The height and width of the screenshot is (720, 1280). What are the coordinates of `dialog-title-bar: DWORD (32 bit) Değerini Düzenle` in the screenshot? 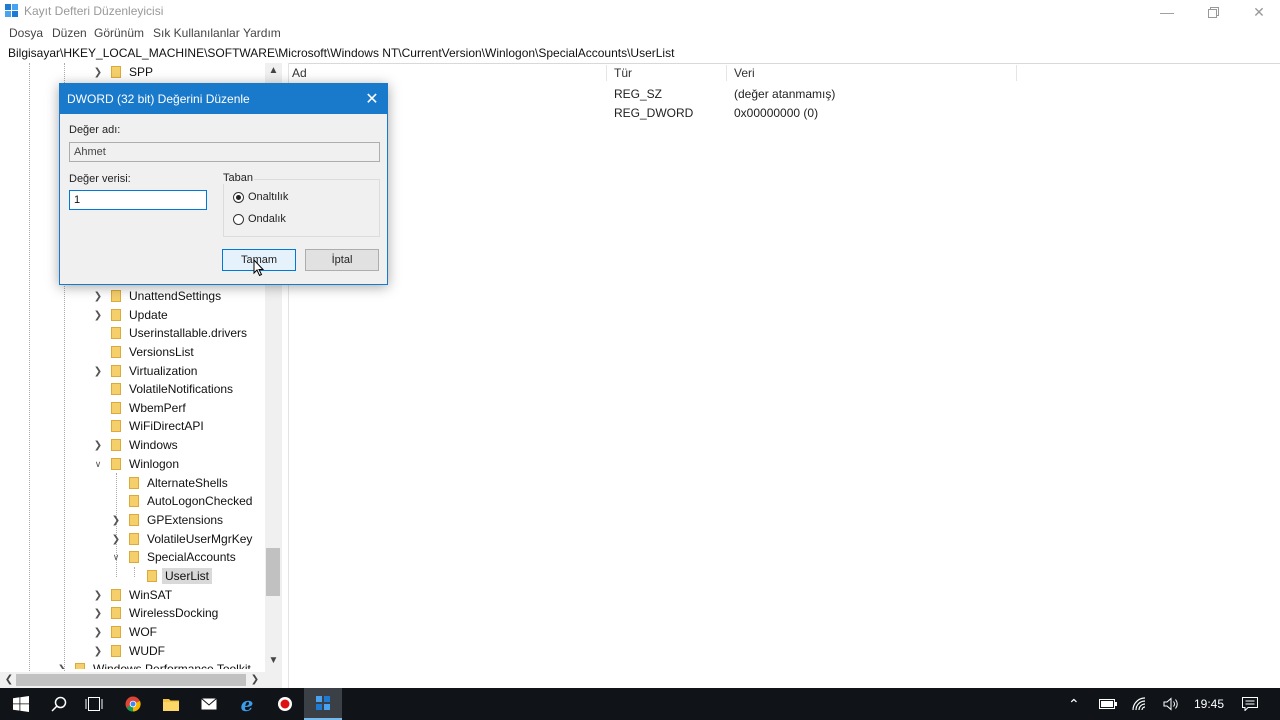 It's located at (223, 99).